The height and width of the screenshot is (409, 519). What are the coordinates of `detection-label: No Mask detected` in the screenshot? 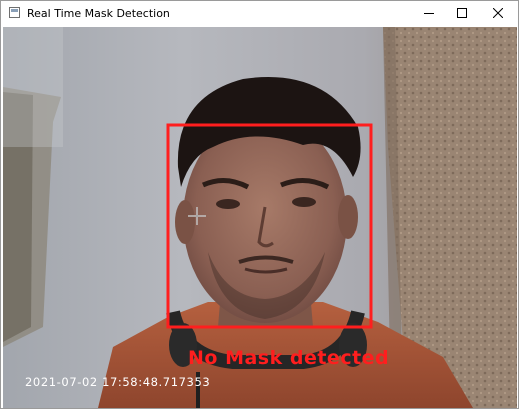 It's located at (289, 358).